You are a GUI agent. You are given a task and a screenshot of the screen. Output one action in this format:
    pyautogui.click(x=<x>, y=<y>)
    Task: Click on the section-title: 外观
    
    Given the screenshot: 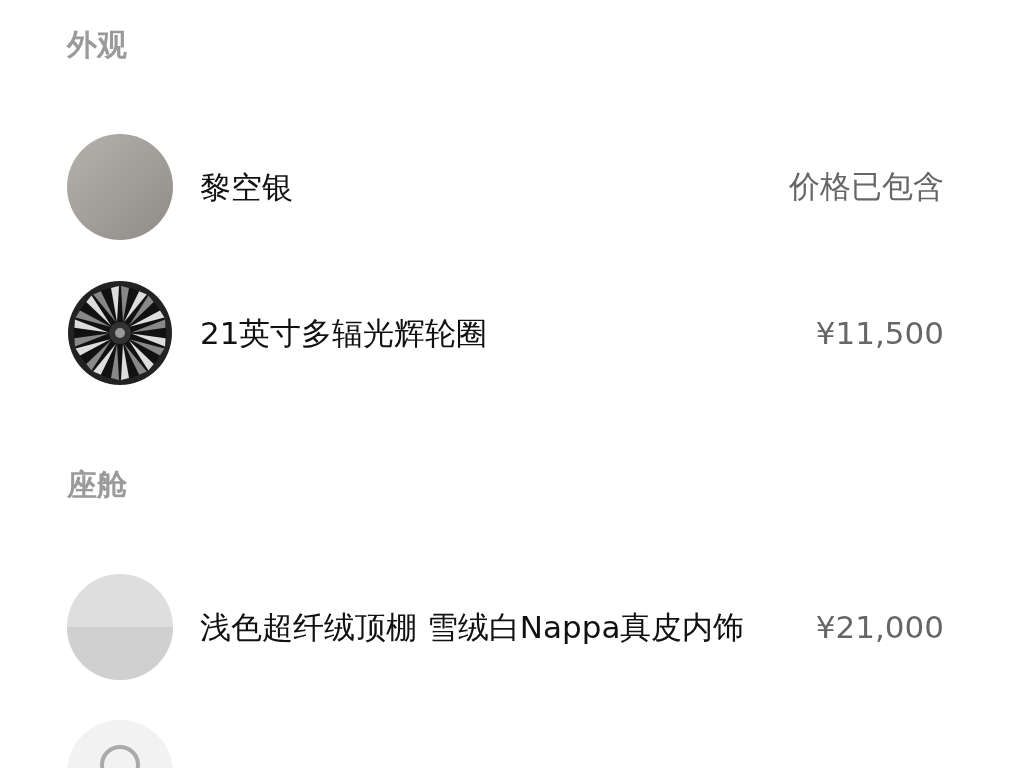 What is the action you would take?
    pyautogui.click(x=97, y=45)
    